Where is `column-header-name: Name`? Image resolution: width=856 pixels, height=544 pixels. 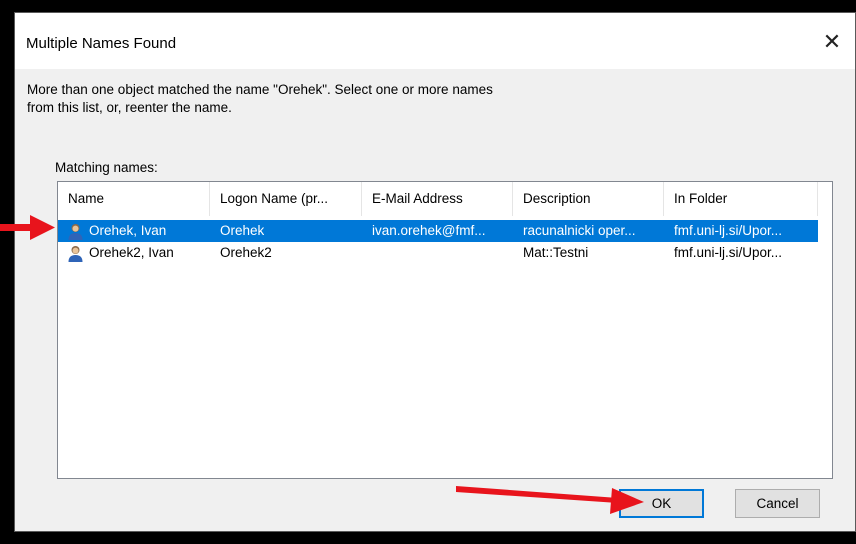
column-header-name: Name is located at coordinates (134, 199).